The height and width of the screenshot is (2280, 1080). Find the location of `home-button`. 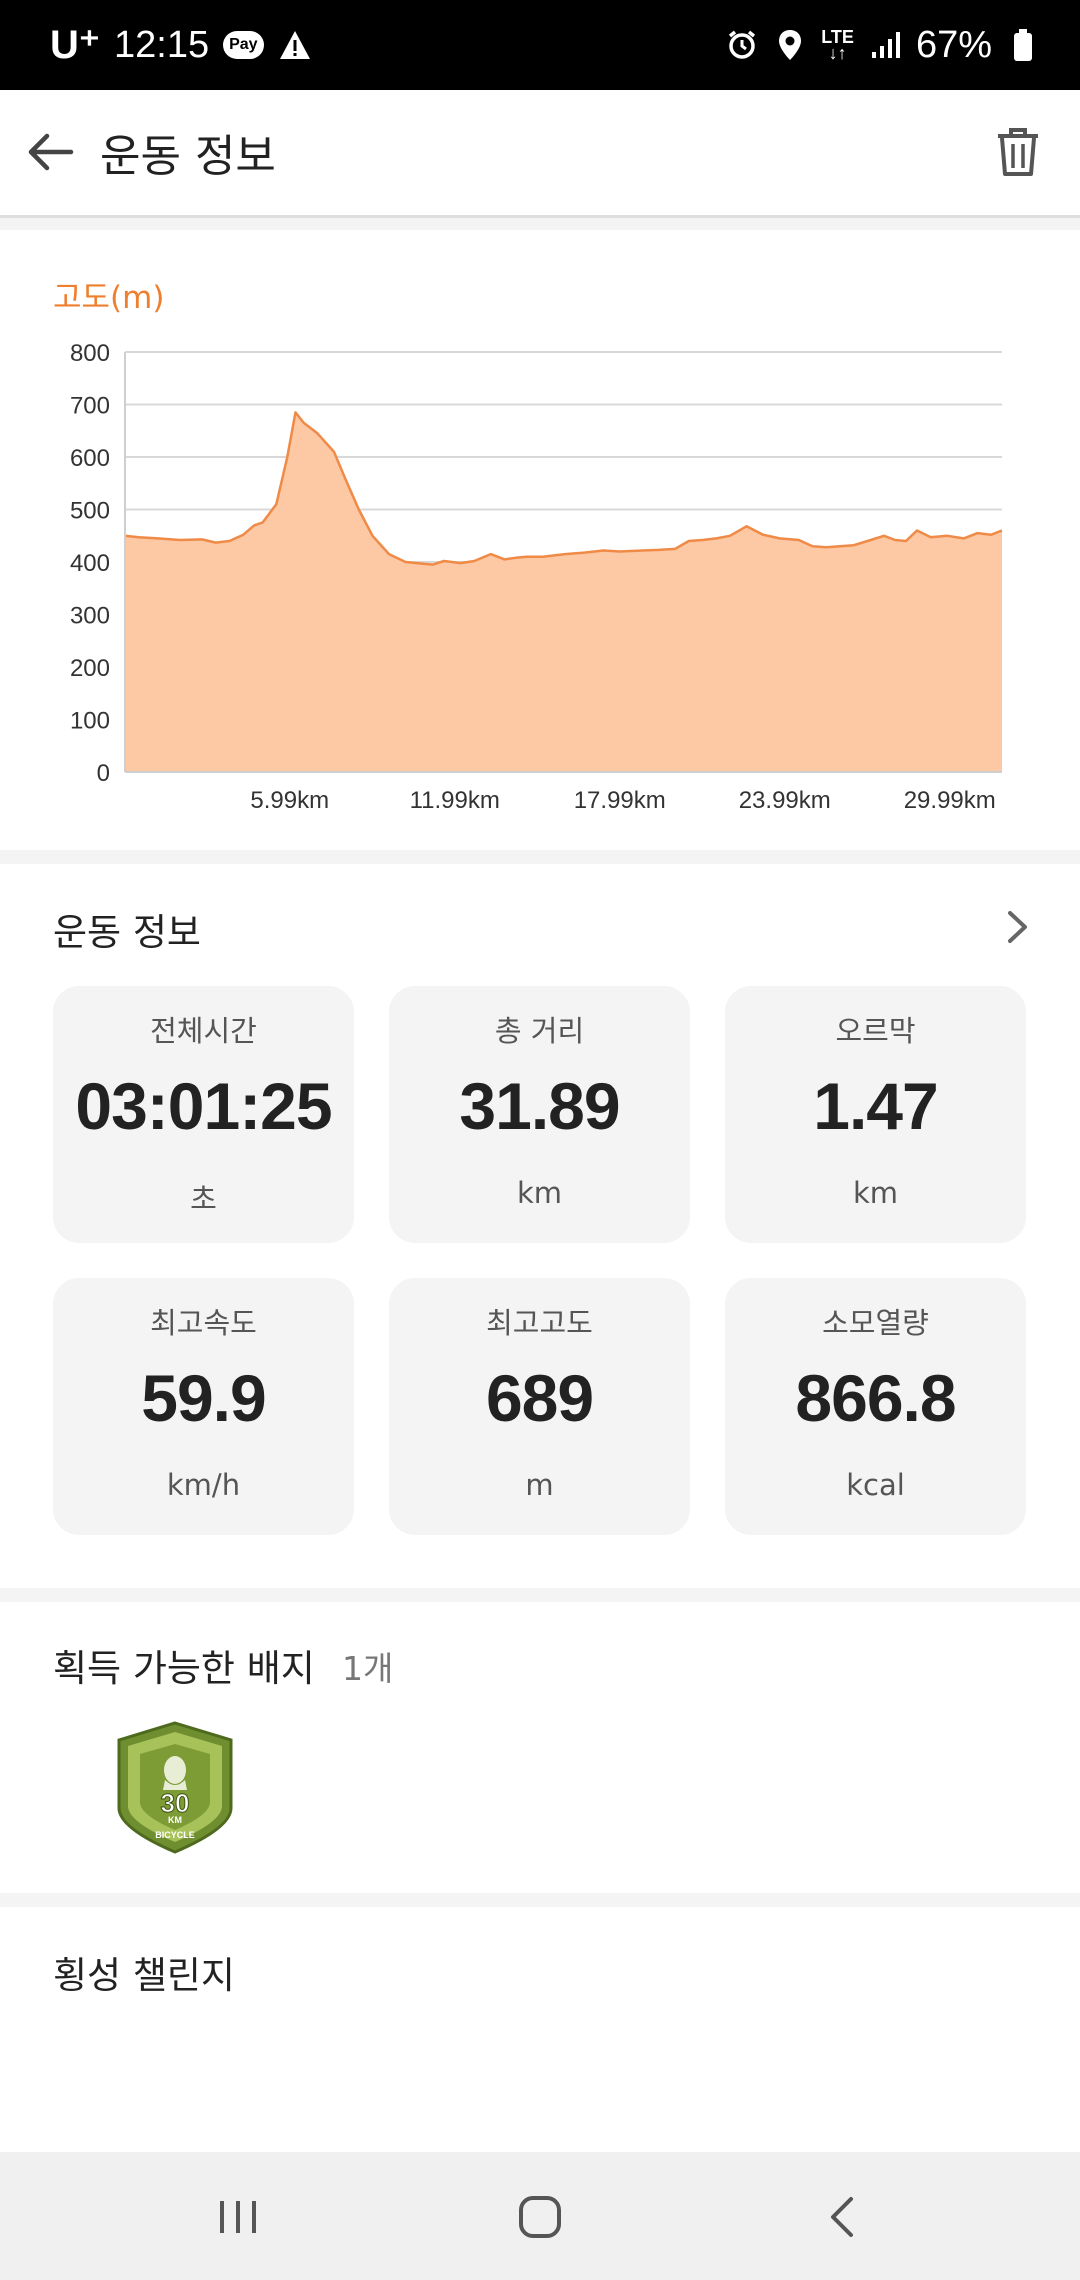

home-button is located at coordinates (540, 2217).